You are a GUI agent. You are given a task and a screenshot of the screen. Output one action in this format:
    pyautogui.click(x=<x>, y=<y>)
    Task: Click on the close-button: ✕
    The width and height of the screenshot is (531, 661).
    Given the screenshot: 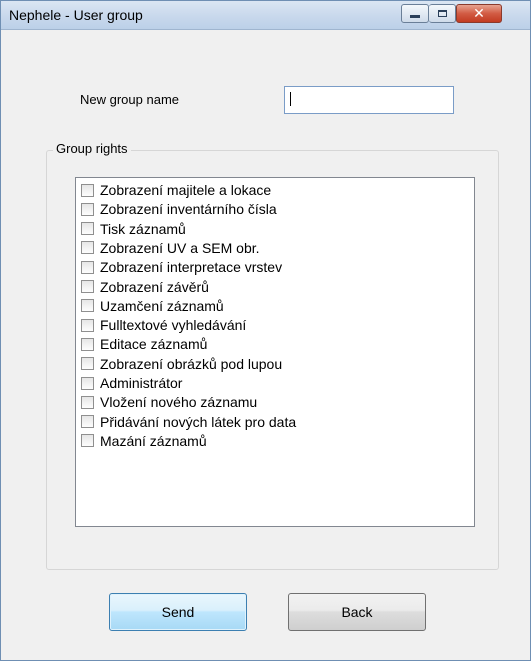 What is the action you would take?
    pyautogui.click(x=479, y=13)
    